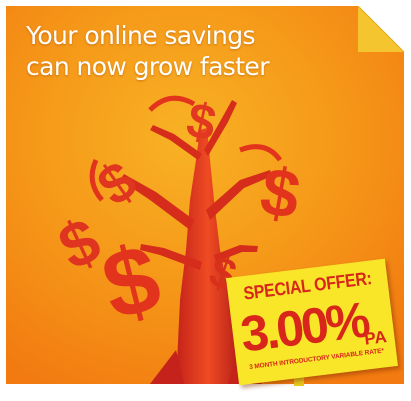 Image resolution: width=411 pixels, height=401 pixels. I want to click on headline-line-2: can now grow faster, so click(147, 66).